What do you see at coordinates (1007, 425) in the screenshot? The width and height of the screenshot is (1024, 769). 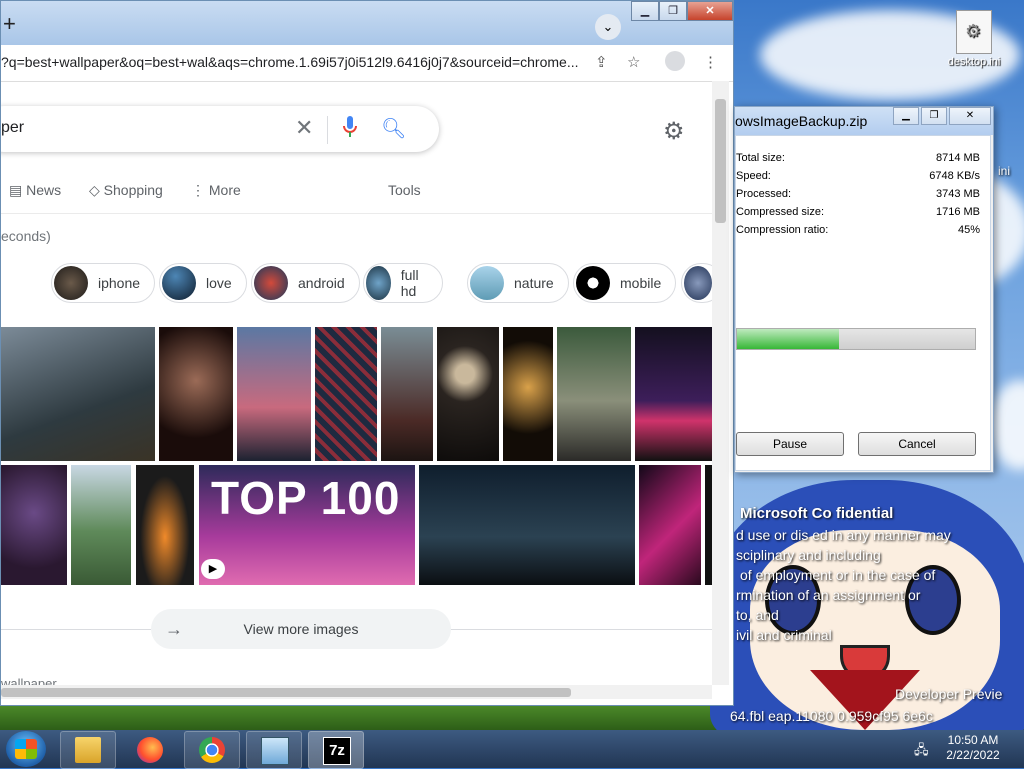 I see `wallpaper-cloud` at bounding box center [1007, 425].